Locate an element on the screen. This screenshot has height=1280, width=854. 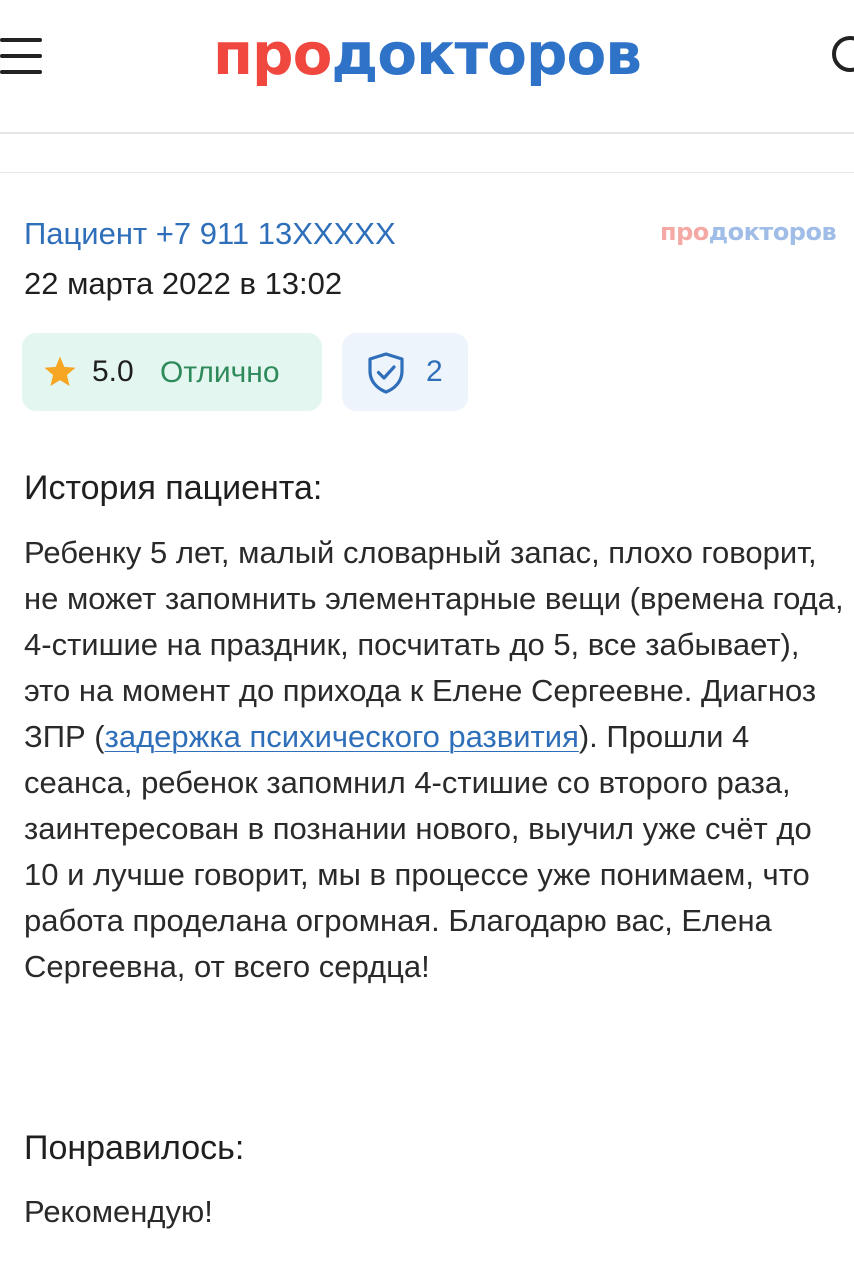
shield-check-icon is located at coordinates (386, 373).